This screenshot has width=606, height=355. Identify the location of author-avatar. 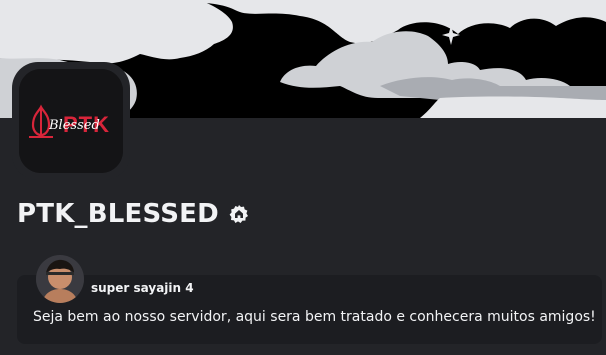
(60, 279).